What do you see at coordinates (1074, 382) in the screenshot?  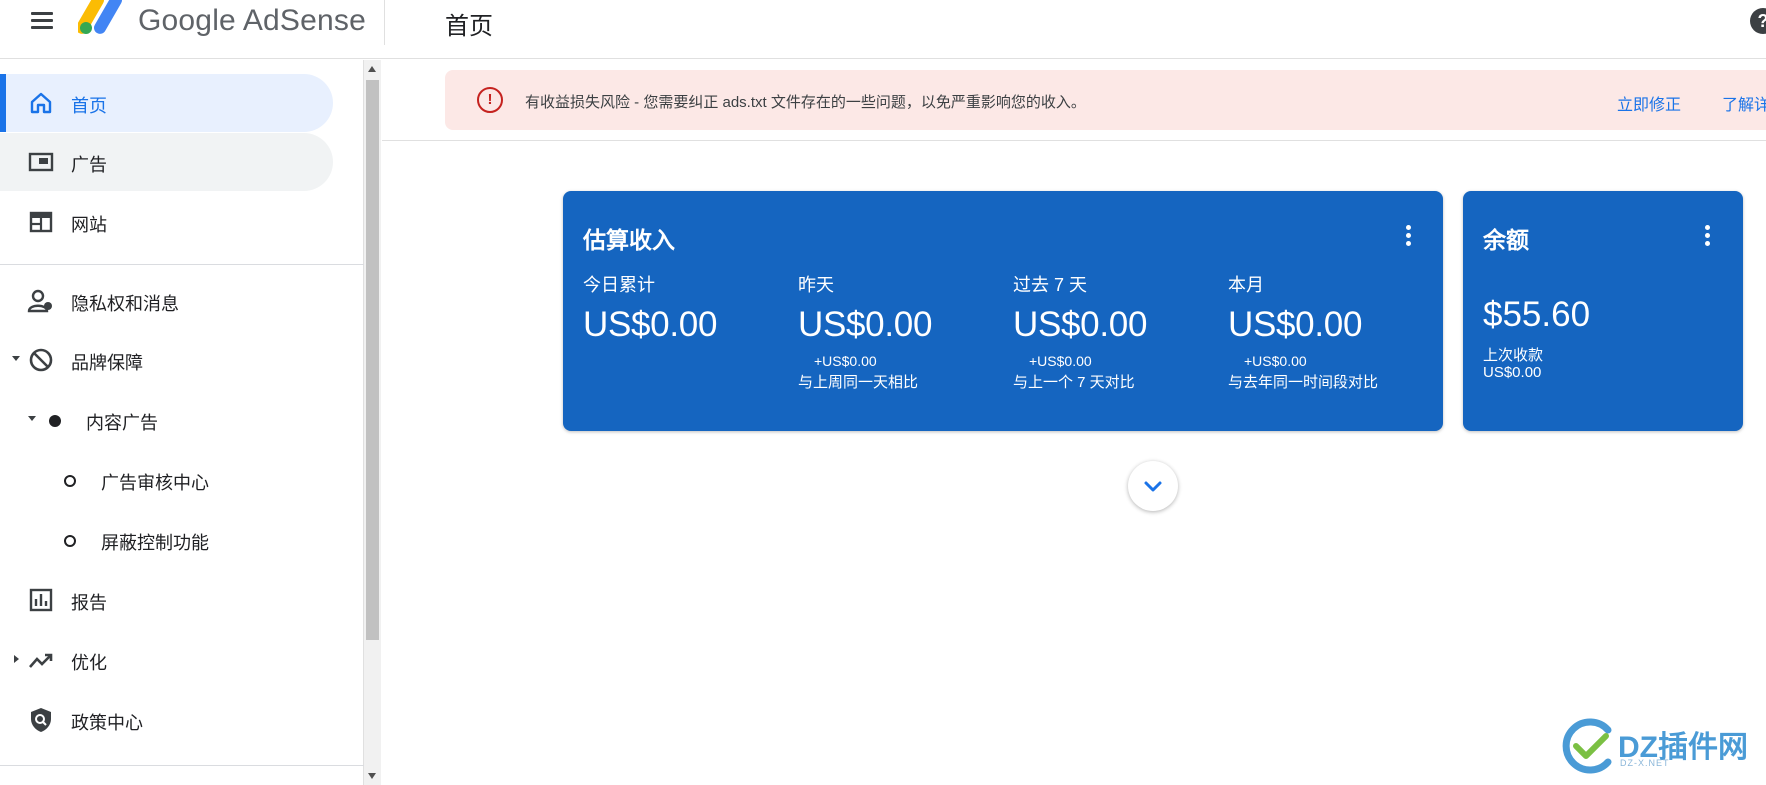 I see `metric-compare: 与上一个 7 天对比` at bounding box center [1074, 382].